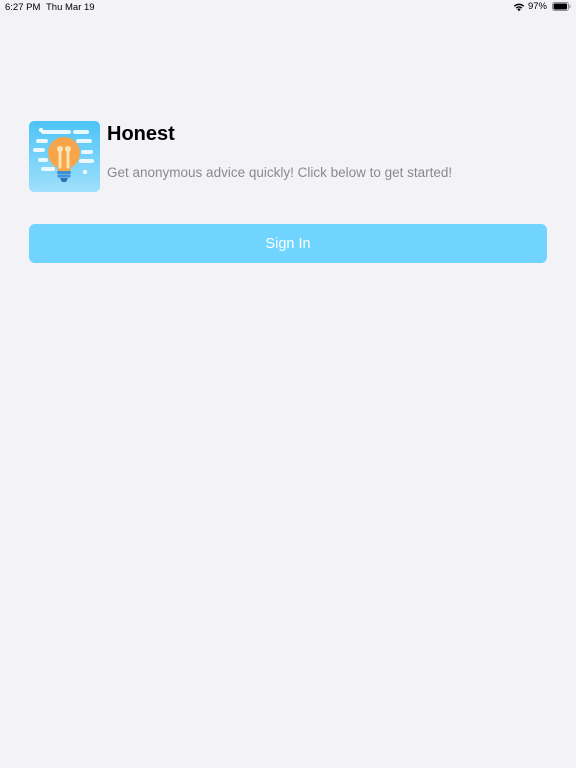  I want to click on app-logo-icon, so click(64, 156).